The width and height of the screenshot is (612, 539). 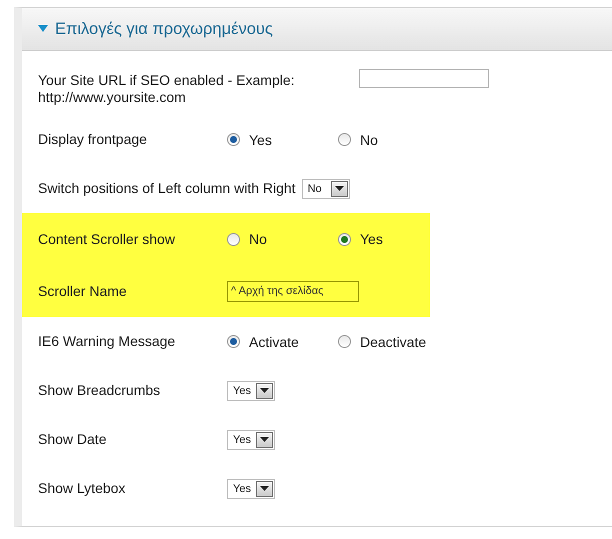 I want to click on field-label: Scroller Name, so click(x=83, y=291).